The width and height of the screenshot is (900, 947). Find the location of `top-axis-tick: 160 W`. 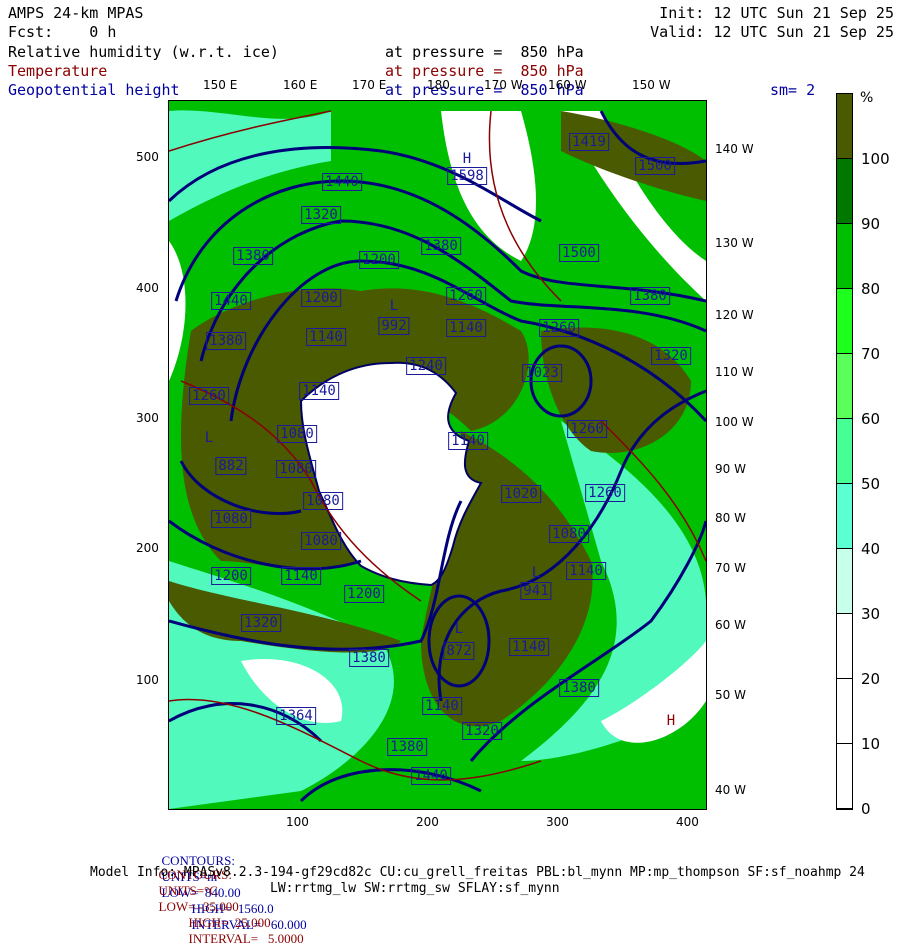

top-axis-tick: 160 W is located at coordinates (567, 85).